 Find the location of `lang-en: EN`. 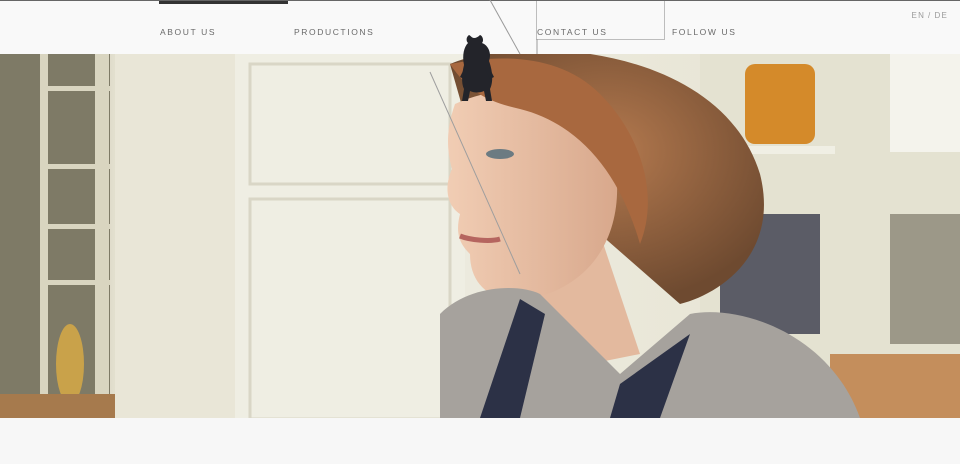

lang-en: EN is located at coordinates (919, 15).